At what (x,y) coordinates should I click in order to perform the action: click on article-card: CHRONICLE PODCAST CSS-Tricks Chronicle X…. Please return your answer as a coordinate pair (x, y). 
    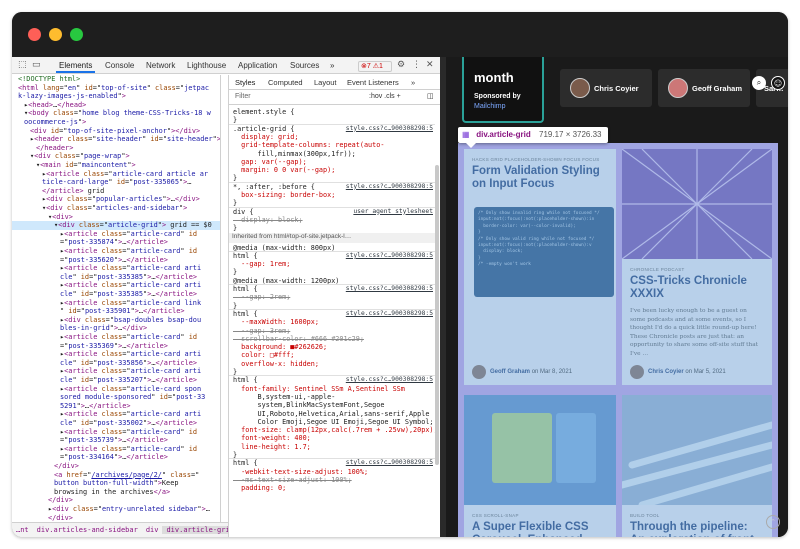
    Looking at the image, I should click on (697, 267).